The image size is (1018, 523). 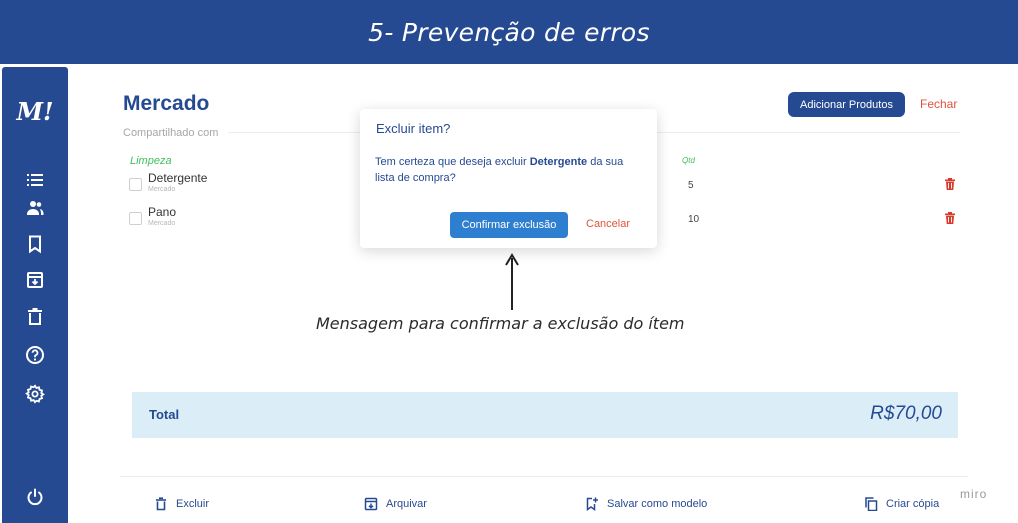 I want to click on header-banner: 5- Prevenção de erros, so click(x=509, y=32).